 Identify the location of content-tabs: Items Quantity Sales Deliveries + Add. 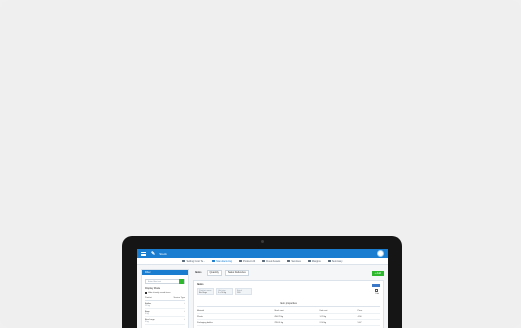
(288, 273).